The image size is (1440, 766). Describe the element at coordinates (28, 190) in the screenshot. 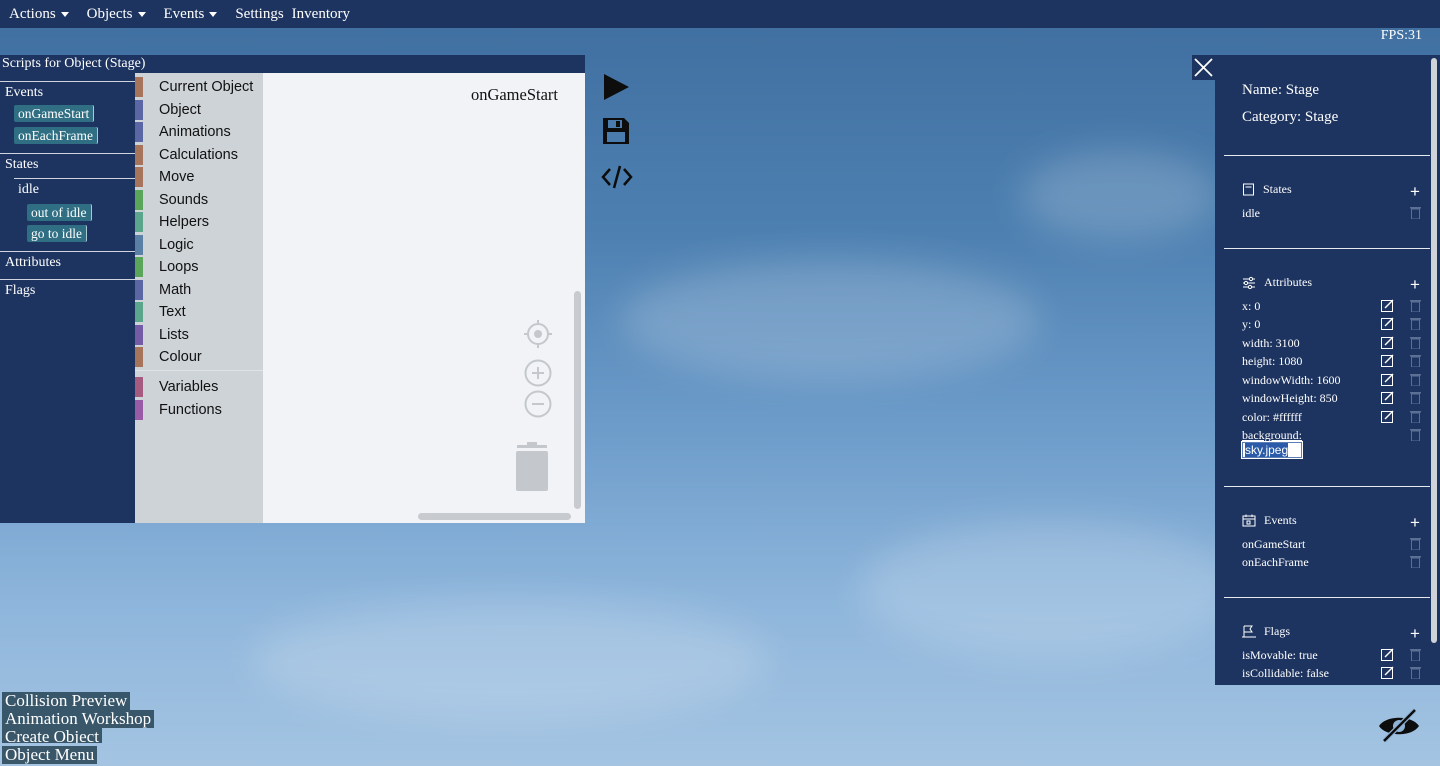

I see `sidebar-state-idle: idle` at that location.